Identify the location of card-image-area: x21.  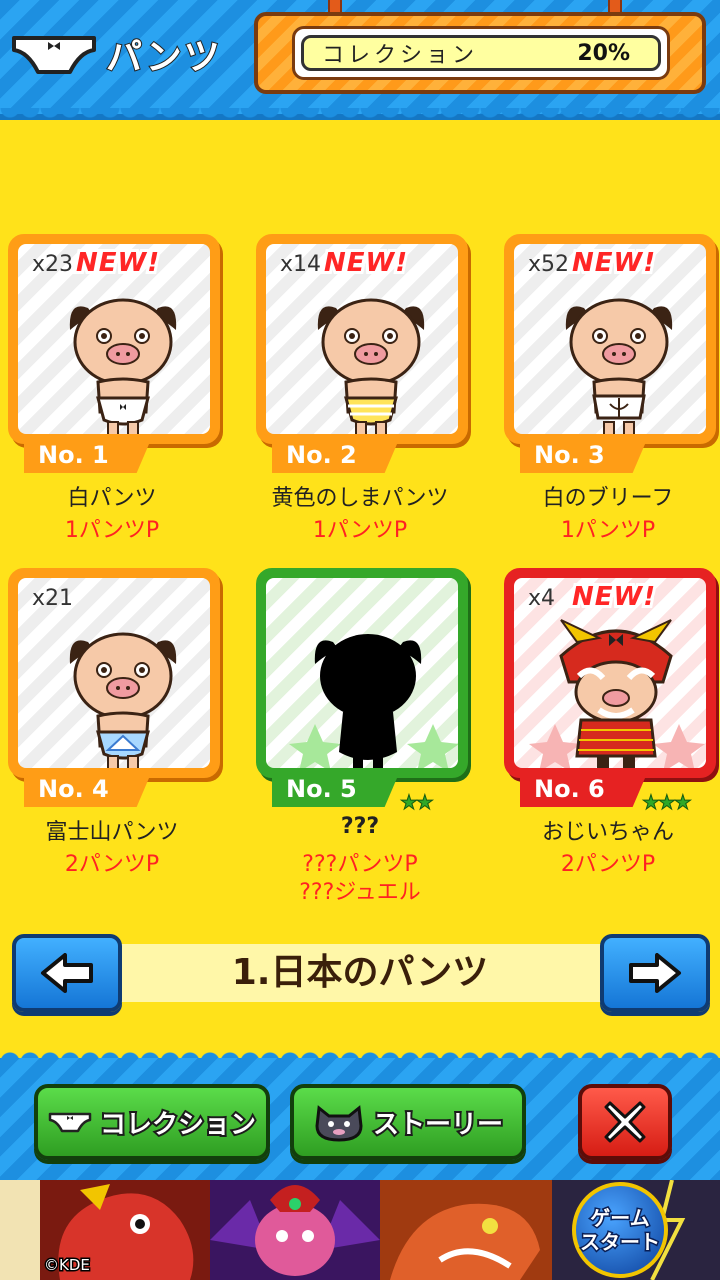
(114, 673).